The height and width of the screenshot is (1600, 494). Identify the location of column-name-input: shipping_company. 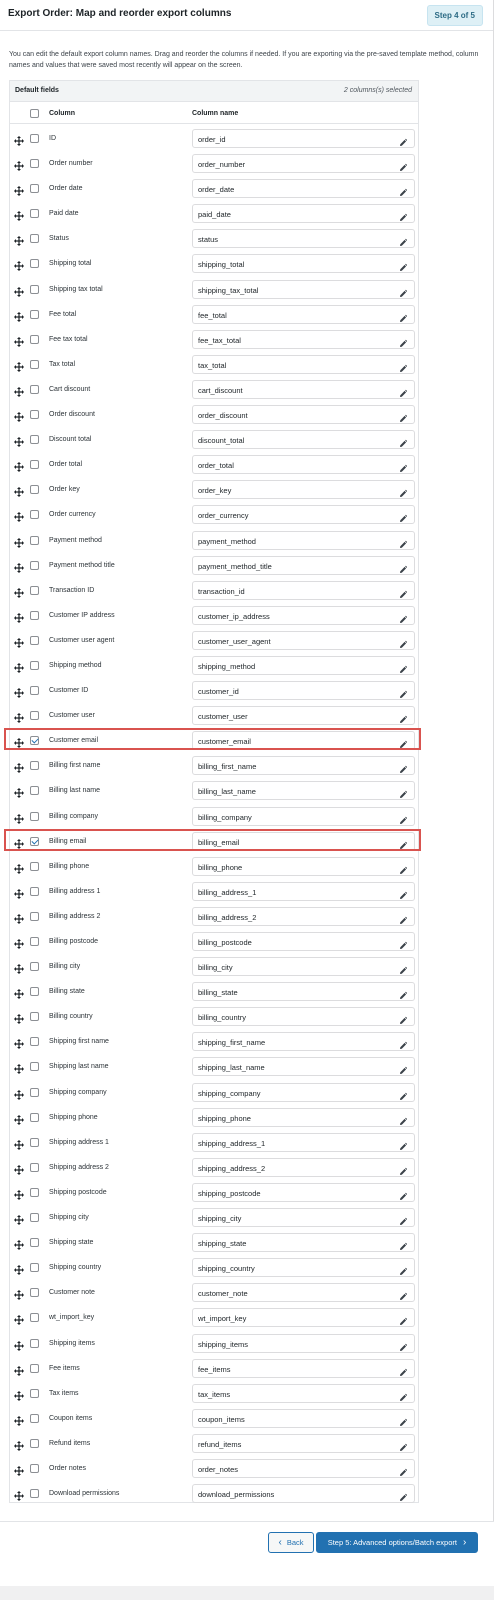
(303, 1092).